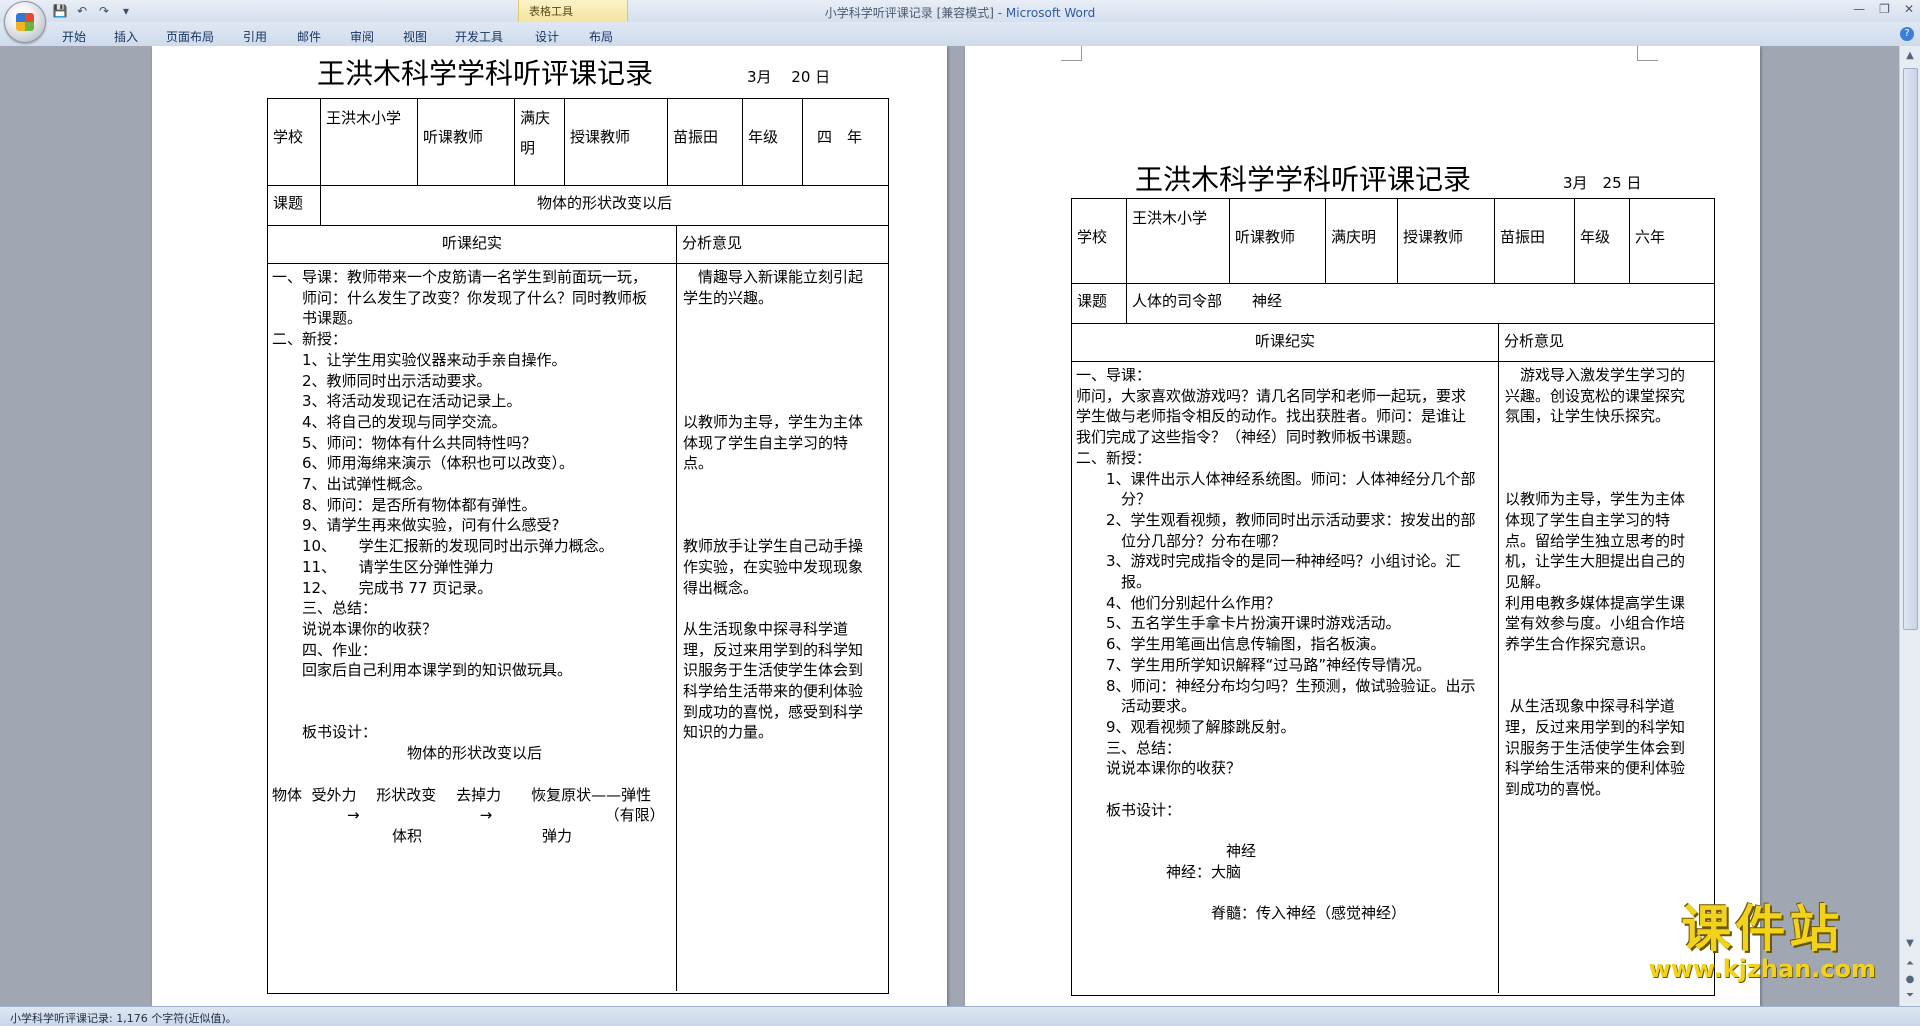 Image resolution: width=1920 pixels, height=1026 pixels. I want to click on close-button: ✕, so click(1909, 9).